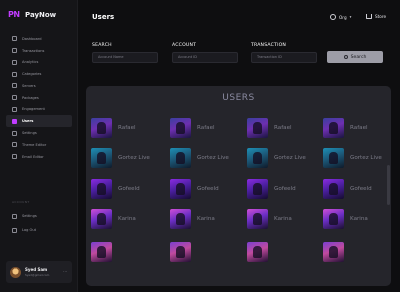  What do you see at coordinates (39, 157) in the screenshot?
I see `sidebar-item-email-editor: Email Editor` at bounding box center [39, 157].